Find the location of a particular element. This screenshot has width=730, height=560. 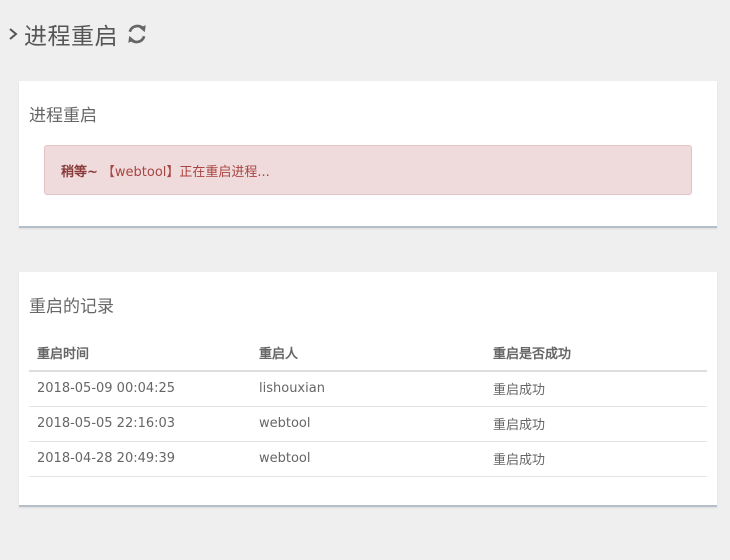

cell-time: 2018-05-09 00:04:25 is located at coordinates (140, 389).